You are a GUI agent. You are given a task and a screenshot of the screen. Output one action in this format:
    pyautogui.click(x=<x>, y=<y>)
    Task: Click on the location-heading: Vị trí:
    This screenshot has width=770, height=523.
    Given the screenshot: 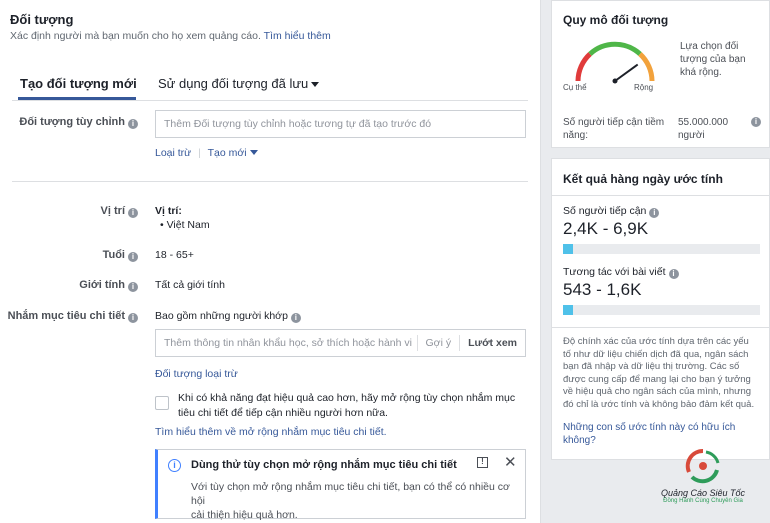 What is the action you would take?
    pyautogui.click(x=168, y=211)
    